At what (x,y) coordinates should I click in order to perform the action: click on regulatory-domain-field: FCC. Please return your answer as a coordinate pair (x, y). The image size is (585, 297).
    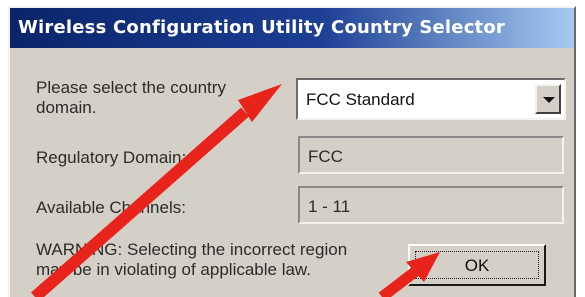
    Looking at the image, I should click on (431, 155).